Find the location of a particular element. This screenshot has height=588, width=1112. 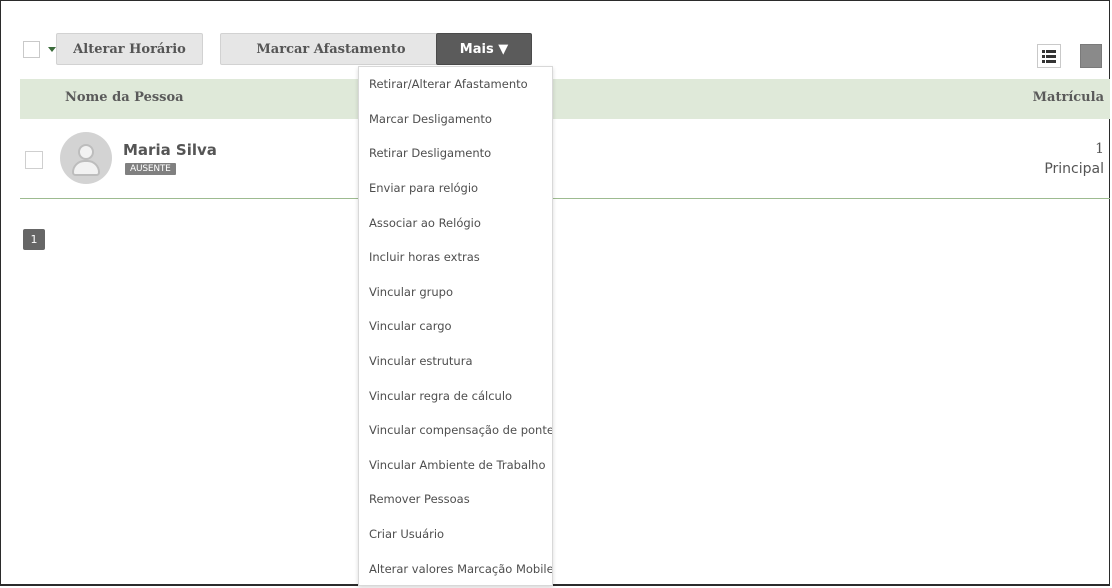

menu-item-enviar-para-relogio: Enviar para relógio is located at coordinates (455, 188).